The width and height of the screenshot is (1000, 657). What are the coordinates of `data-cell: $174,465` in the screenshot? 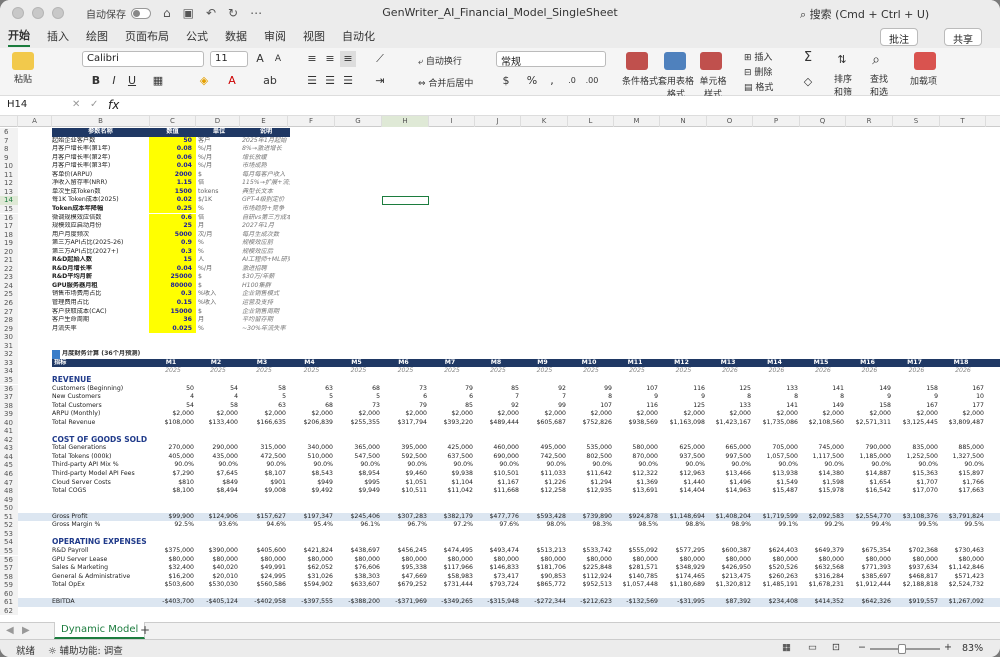 It's located at (682, 577).